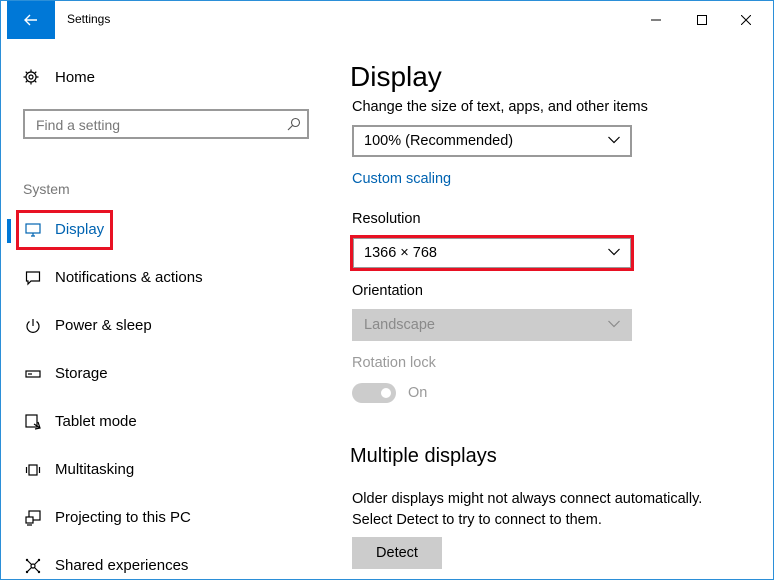 The height and width of the screenshot is (580, 774). Describe the element at coordinates (166, 326) in the screenshot. I see `sidebar-item-power: Power & sleep` at that location.